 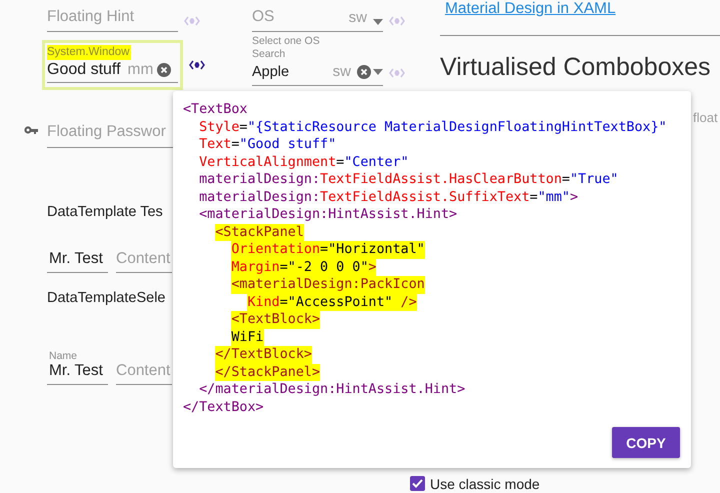 I want to click on code-line: materialDesign:TextFieldAssist.SuffixText="mm">, so click(x=388, y=197).